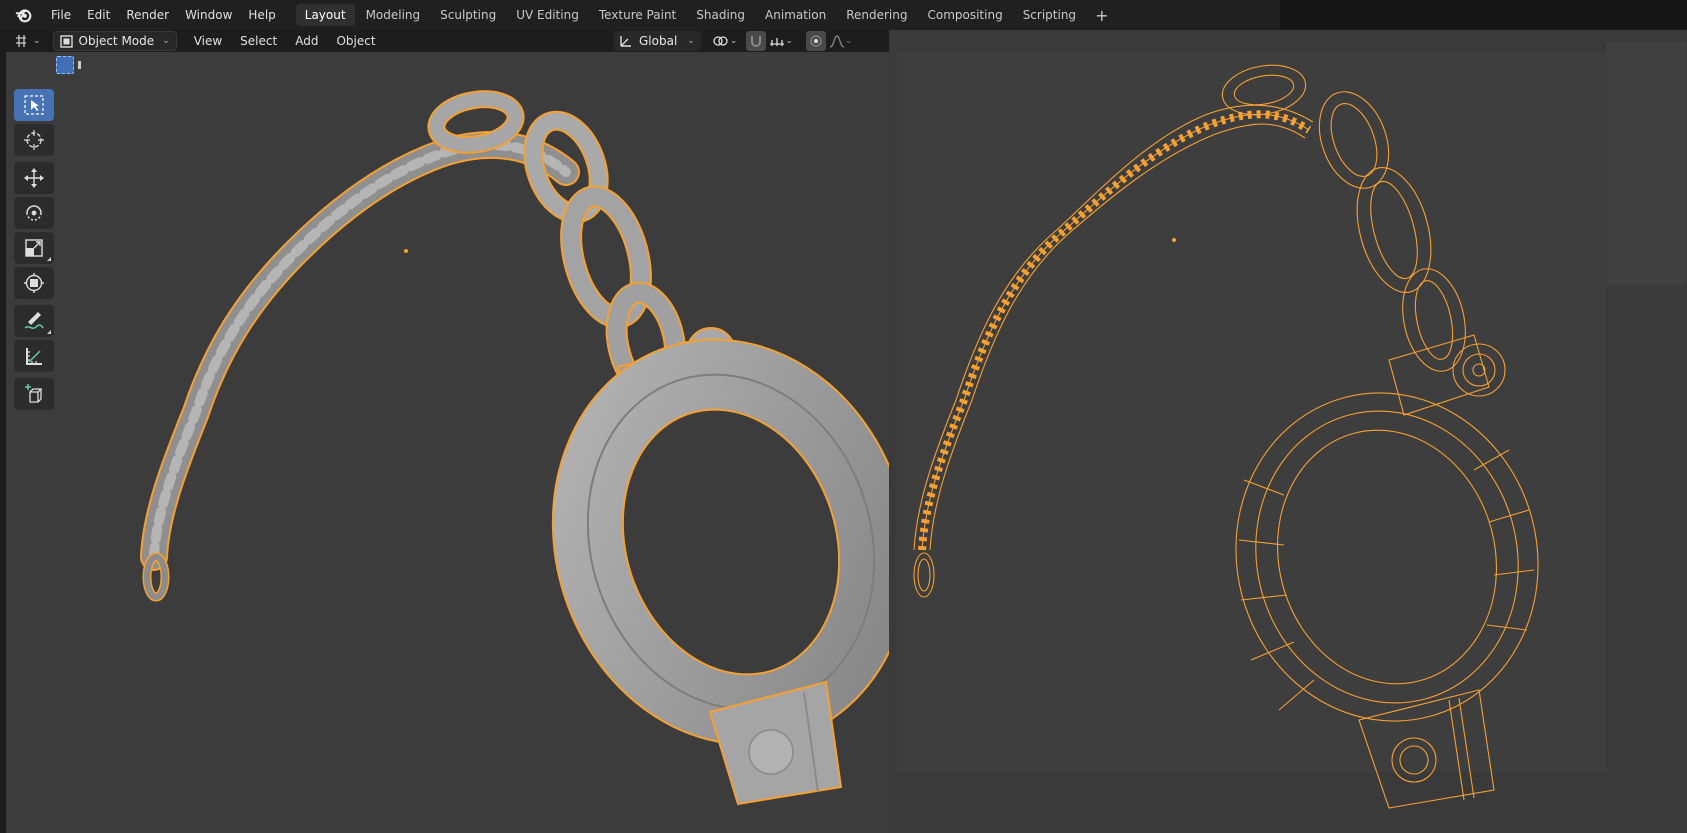  Describe the element at coordinates (21, 41) in the screenshot. I see `3d-viewport-icon` at that location.